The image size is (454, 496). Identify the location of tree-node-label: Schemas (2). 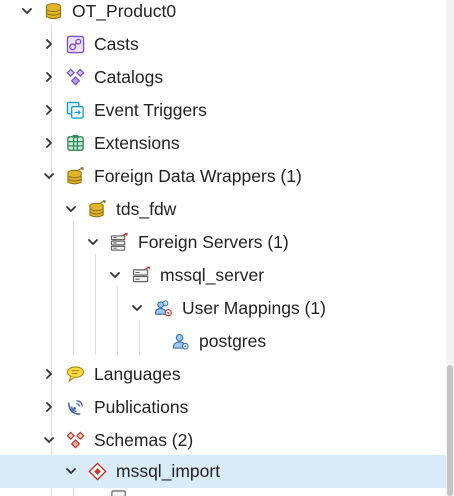
(144, 440).